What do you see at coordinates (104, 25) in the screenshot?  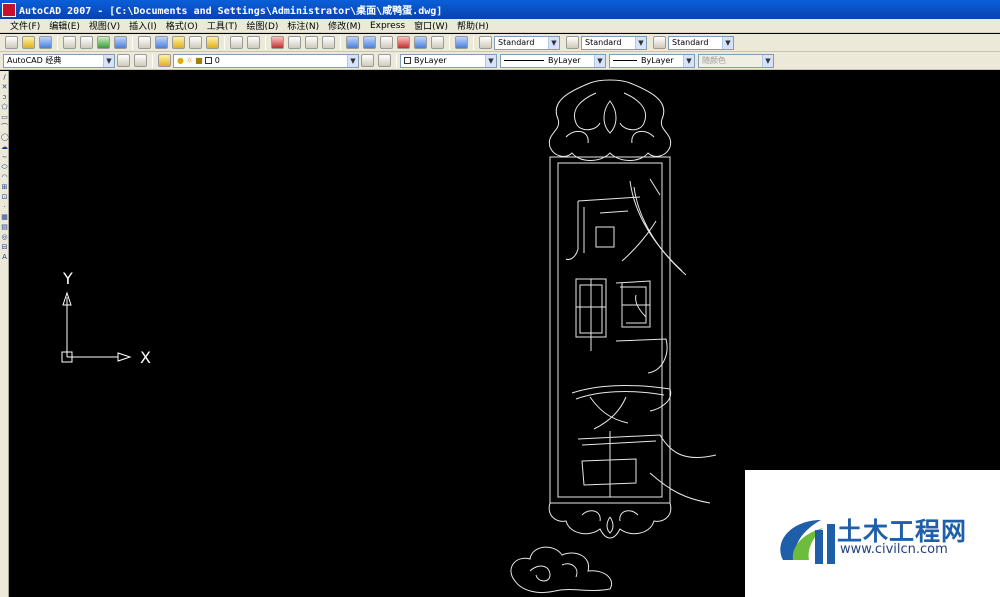 I see `menu-view: 视图(V)` at bounding box center [104, 25].